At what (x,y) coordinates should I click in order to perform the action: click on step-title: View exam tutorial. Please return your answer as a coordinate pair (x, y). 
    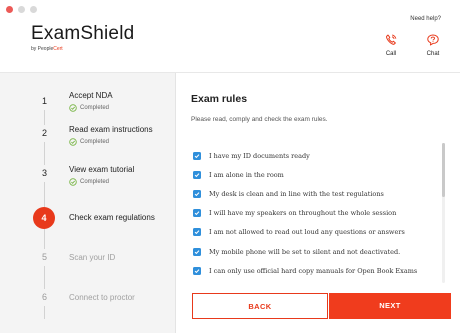
    Looking at the image, I should click on (102, 169).